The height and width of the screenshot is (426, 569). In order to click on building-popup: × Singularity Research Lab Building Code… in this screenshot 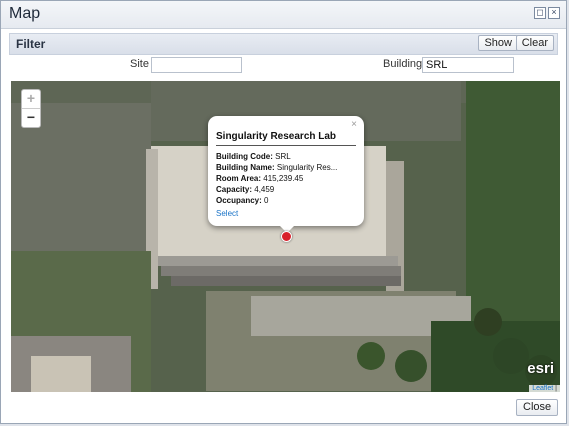, I will do `click(286, 174)`.